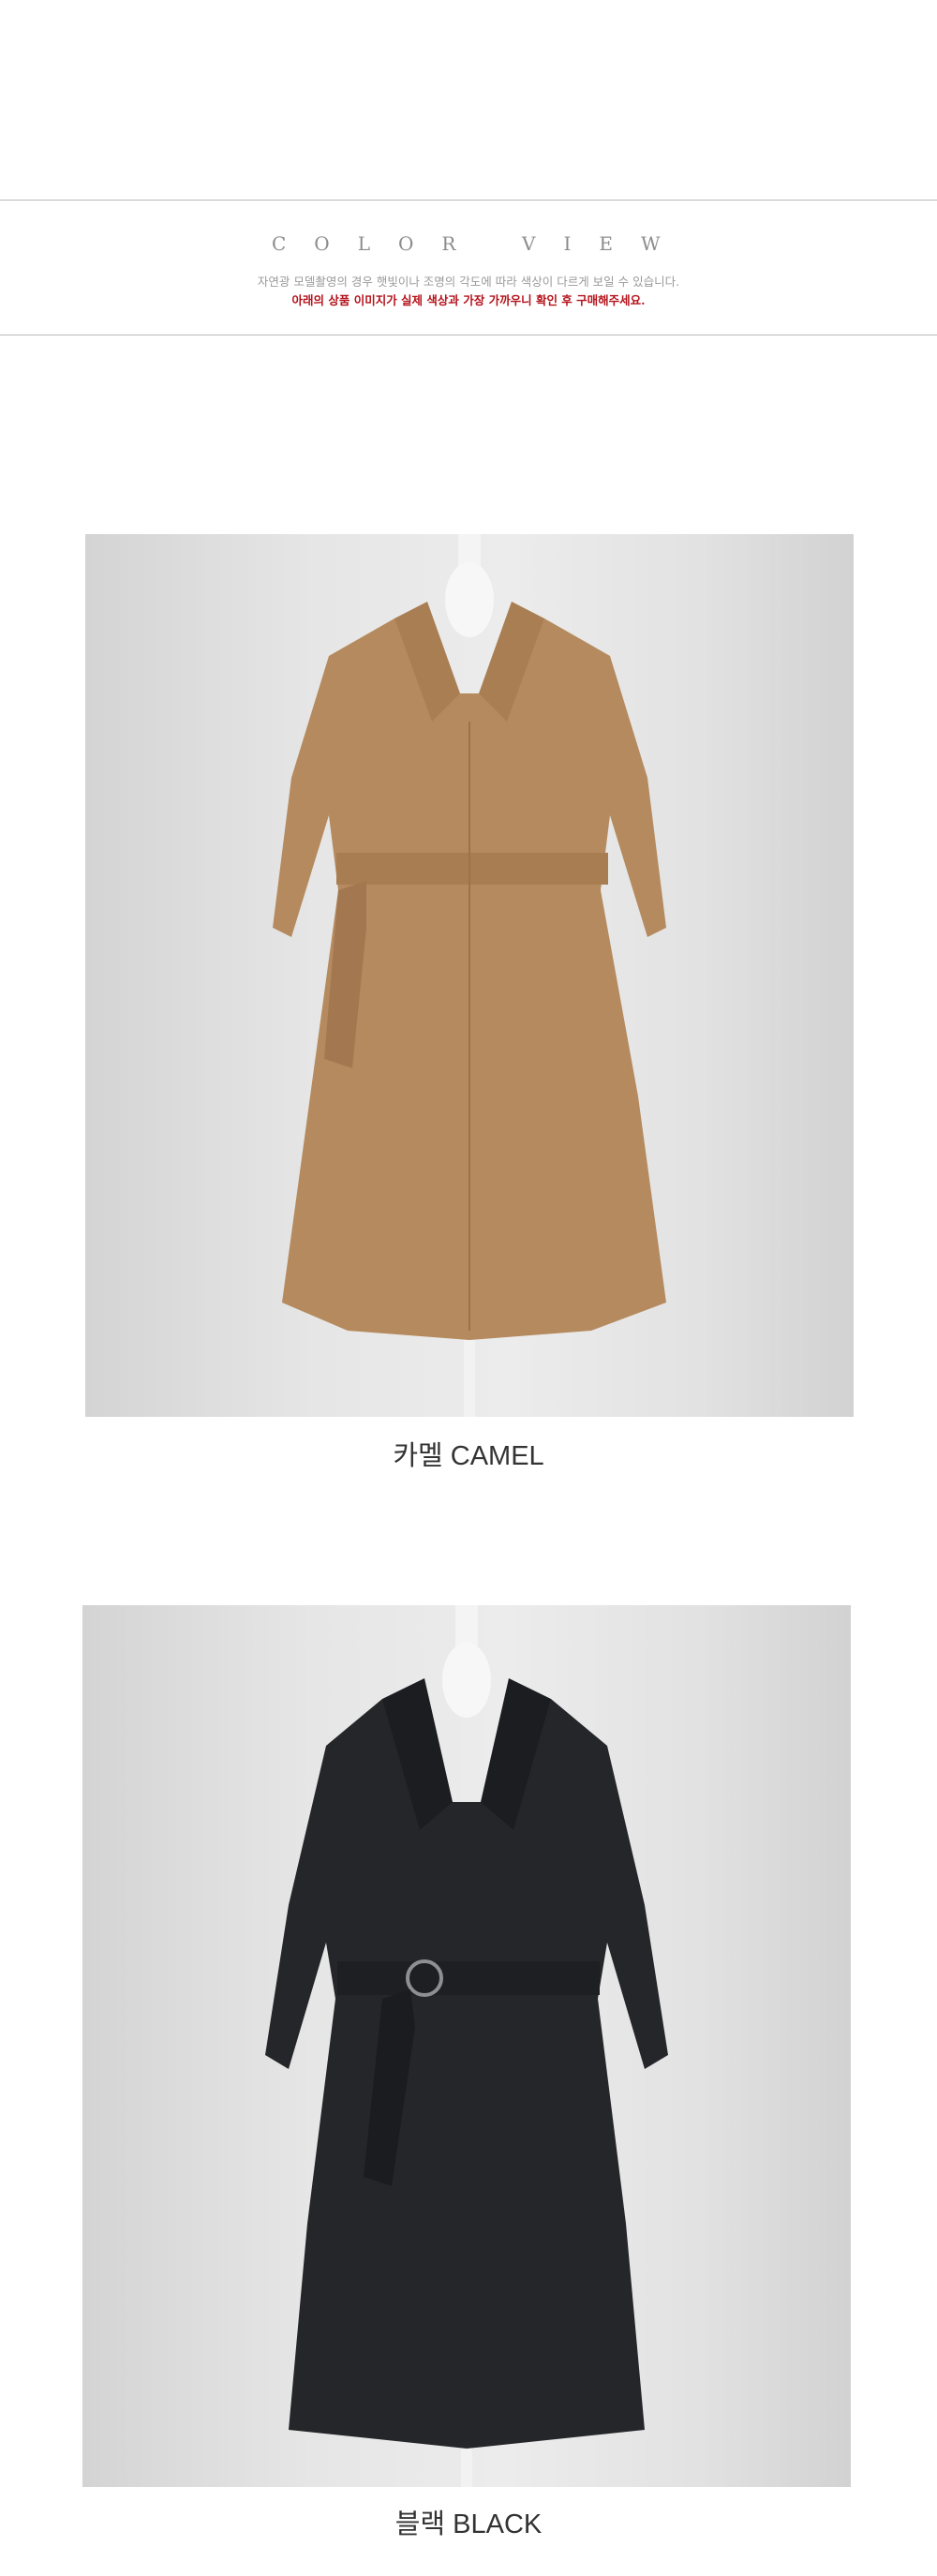  What do you see at coordinates (378, 243) in the screenshot?
I see `color-view-title-word-1: COLOR` at bounding box center [378, 243].